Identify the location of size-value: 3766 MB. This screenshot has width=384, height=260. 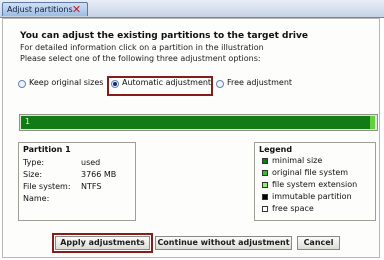
(99, 174).